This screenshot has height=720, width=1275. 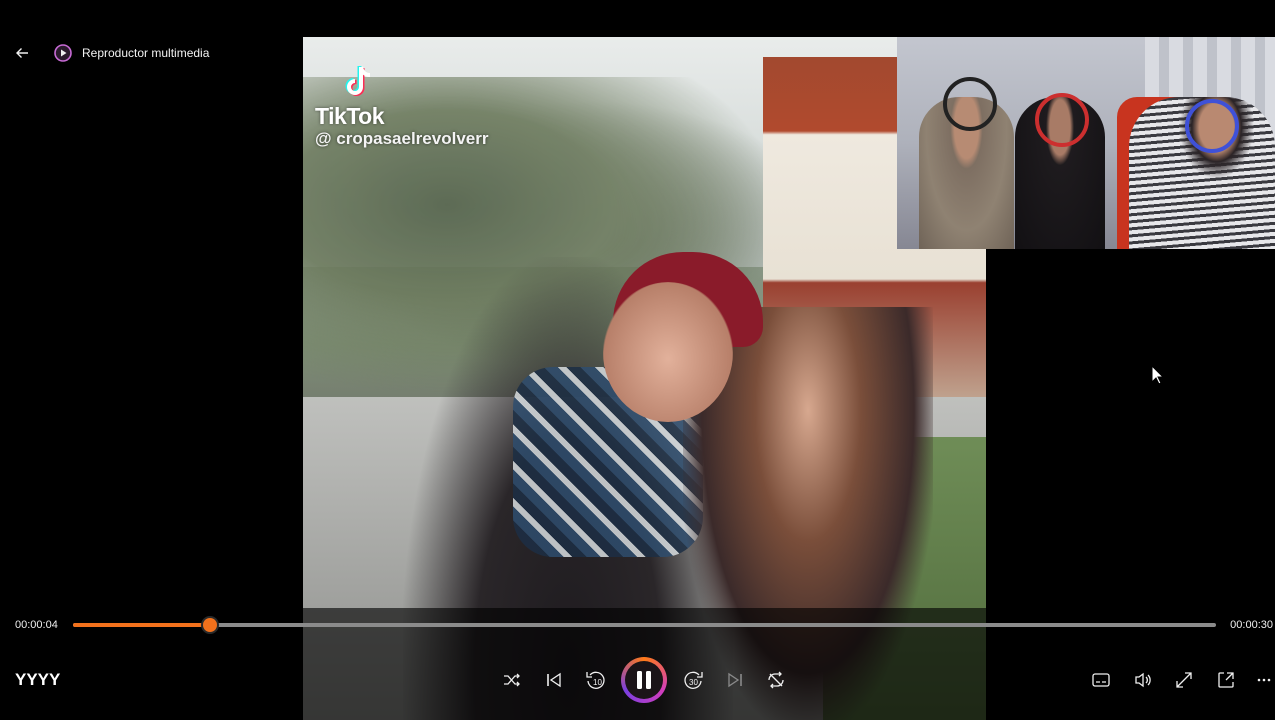 I want to click on miniplayer-icon, so click(x=1226, y=680).